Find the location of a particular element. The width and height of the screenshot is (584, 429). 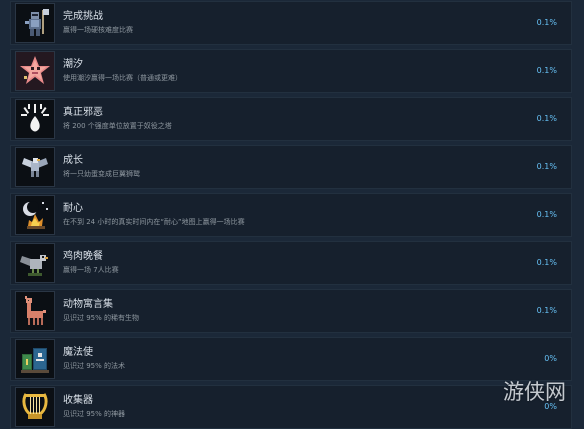

achievement-row: 真正邪恶 将 200 个强度单位放置于奴役之塔 0.1% is located at coordinates (291, 119).